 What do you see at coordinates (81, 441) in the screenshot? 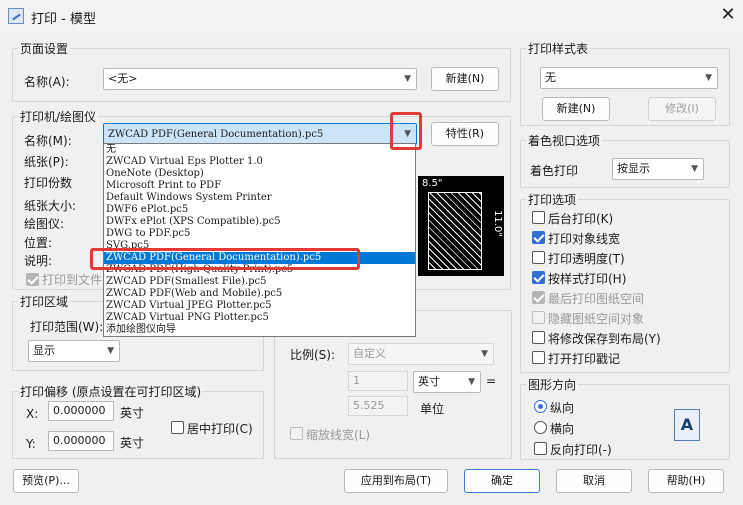
I see `offset-y-input: 0.000000` at bounding box center [81, 441].